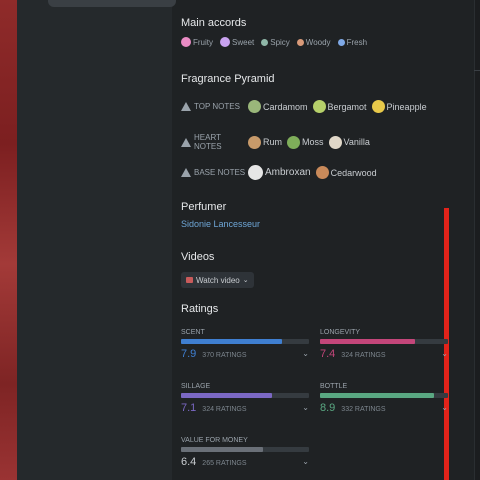 The width and height of the screenshot is (480, 480). I want to click on note-name: Ambroxan, so click(288, 172).